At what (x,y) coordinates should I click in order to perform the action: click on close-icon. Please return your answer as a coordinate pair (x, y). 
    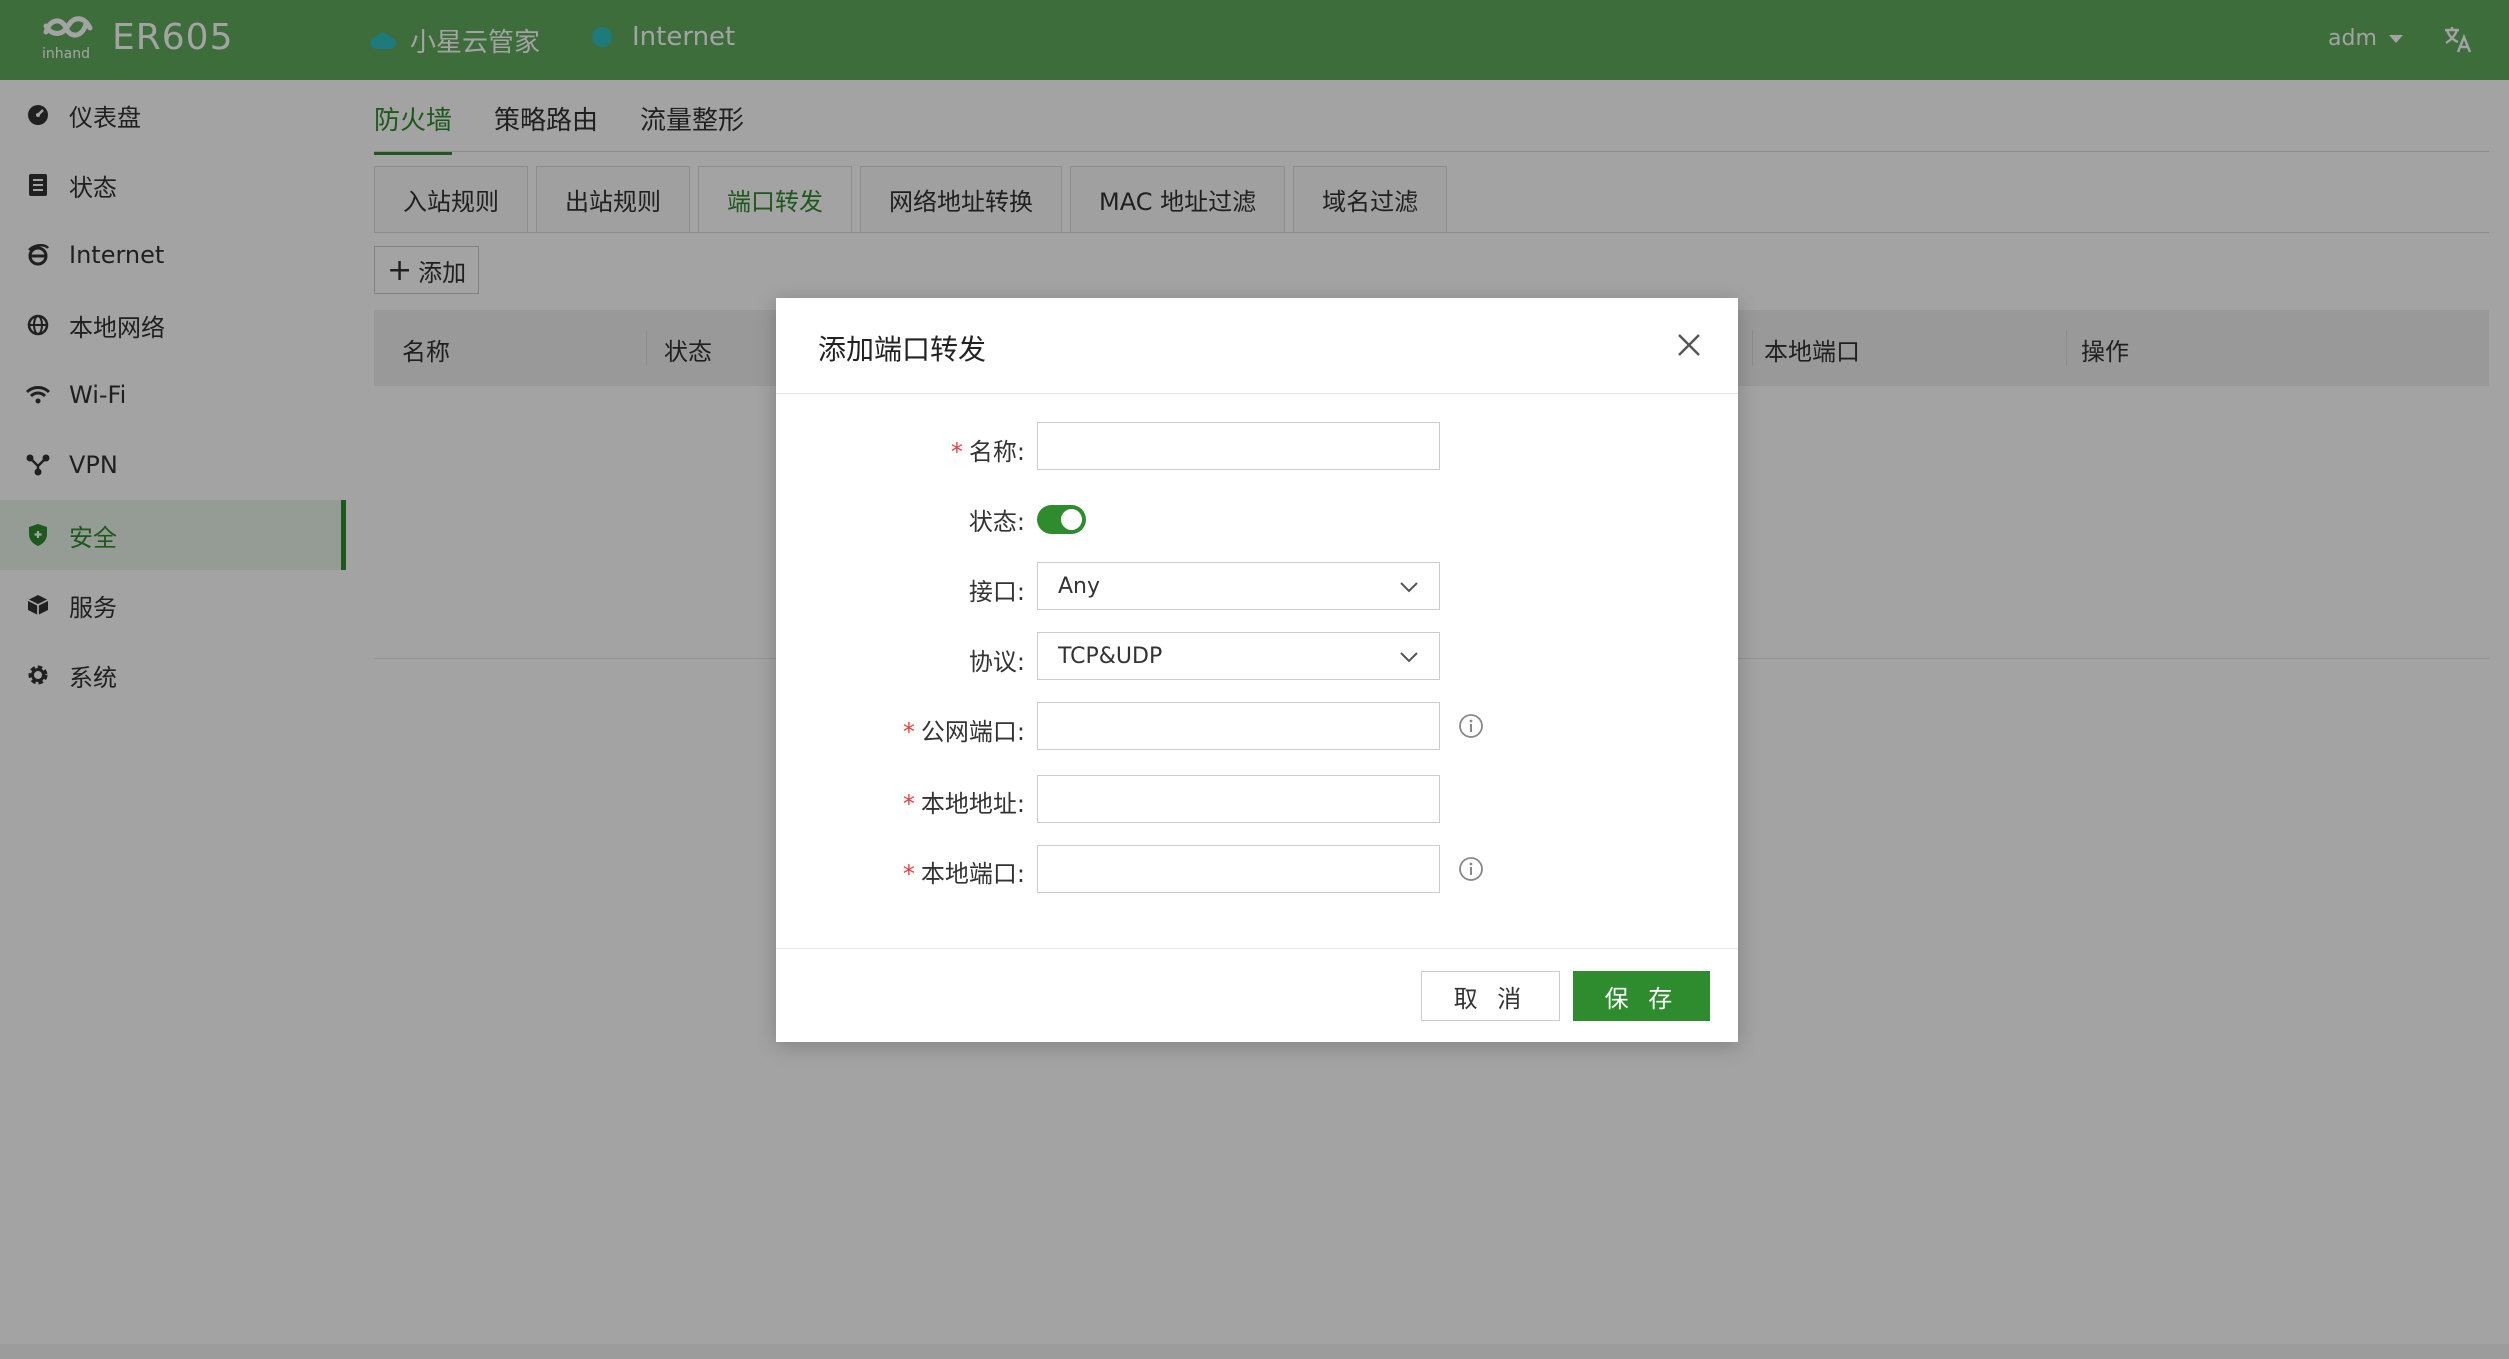
    Looking at the image, I should click on (1689, 345).